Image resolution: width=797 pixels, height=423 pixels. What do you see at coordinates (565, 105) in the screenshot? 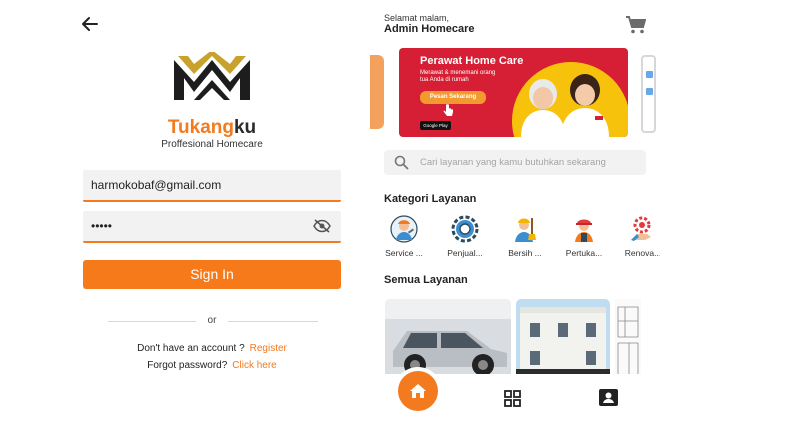
I see `nurse-illustration` at bounding box center [565, 105].